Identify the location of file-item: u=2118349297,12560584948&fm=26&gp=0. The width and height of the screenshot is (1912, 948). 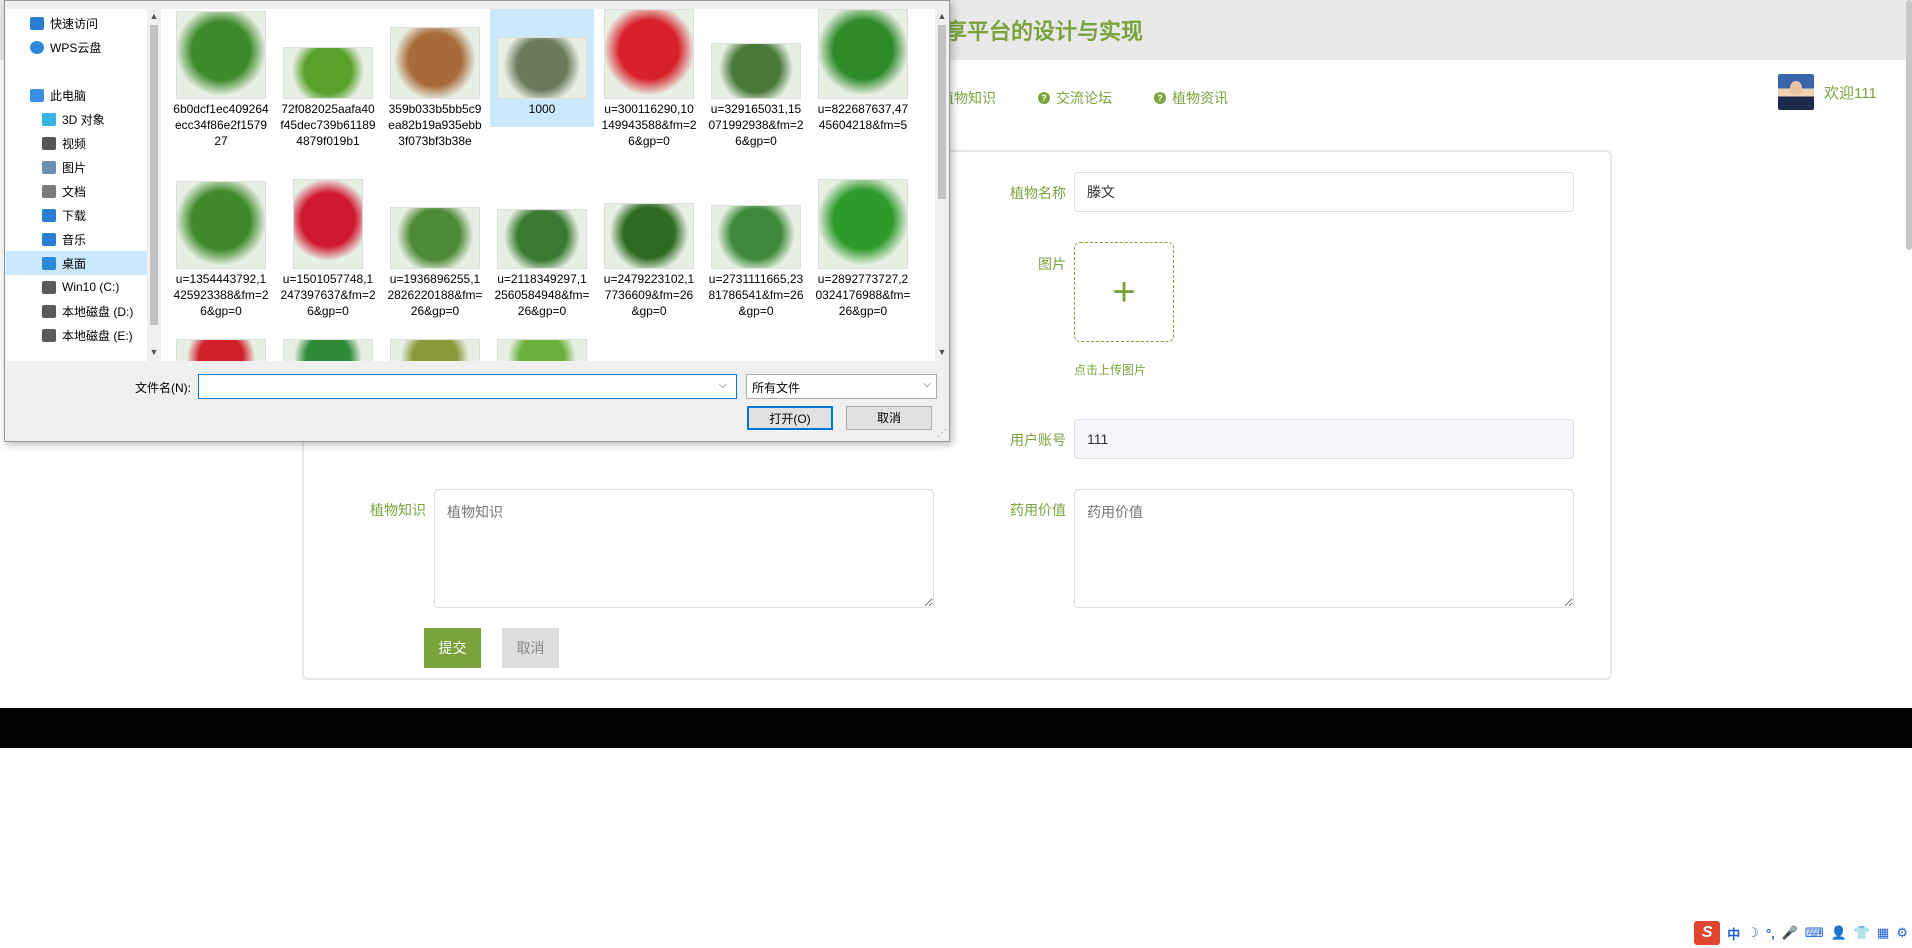
(542, 249).